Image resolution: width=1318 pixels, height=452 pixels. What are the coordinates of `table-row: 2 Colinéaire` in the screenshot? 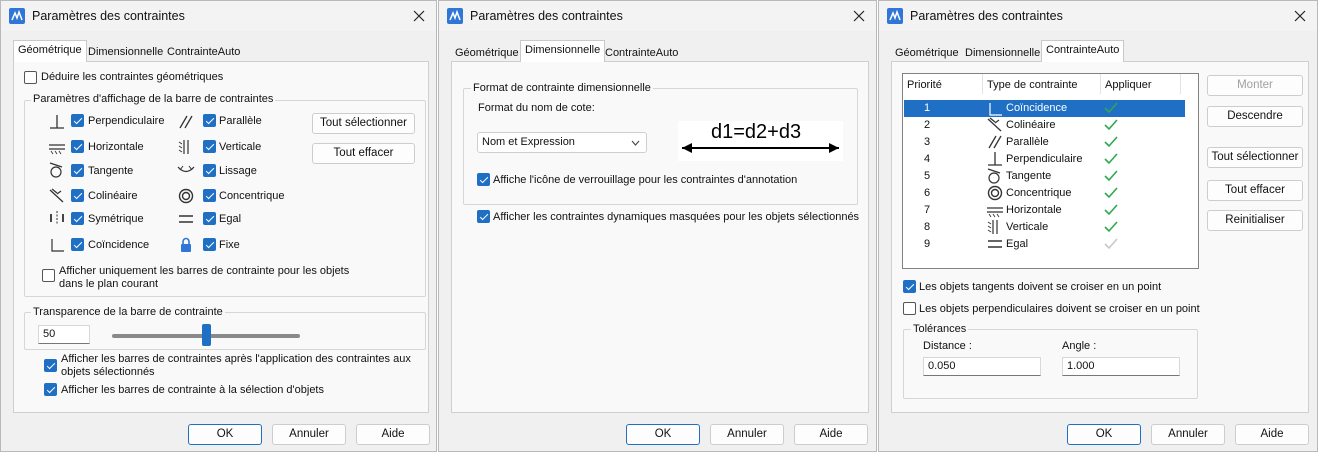 It's located at (1044, 125).